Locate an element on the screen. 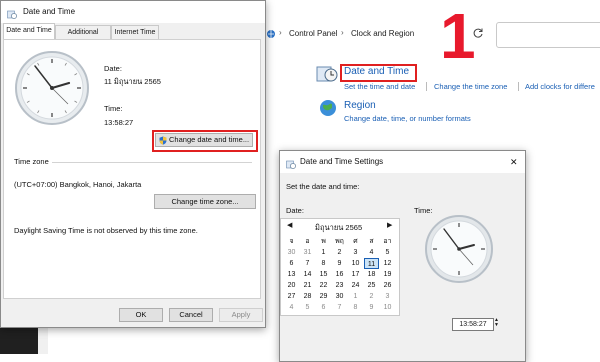 The width and height of the screenshot is (600, 362). location-icon is located at coordinates (271, 34).